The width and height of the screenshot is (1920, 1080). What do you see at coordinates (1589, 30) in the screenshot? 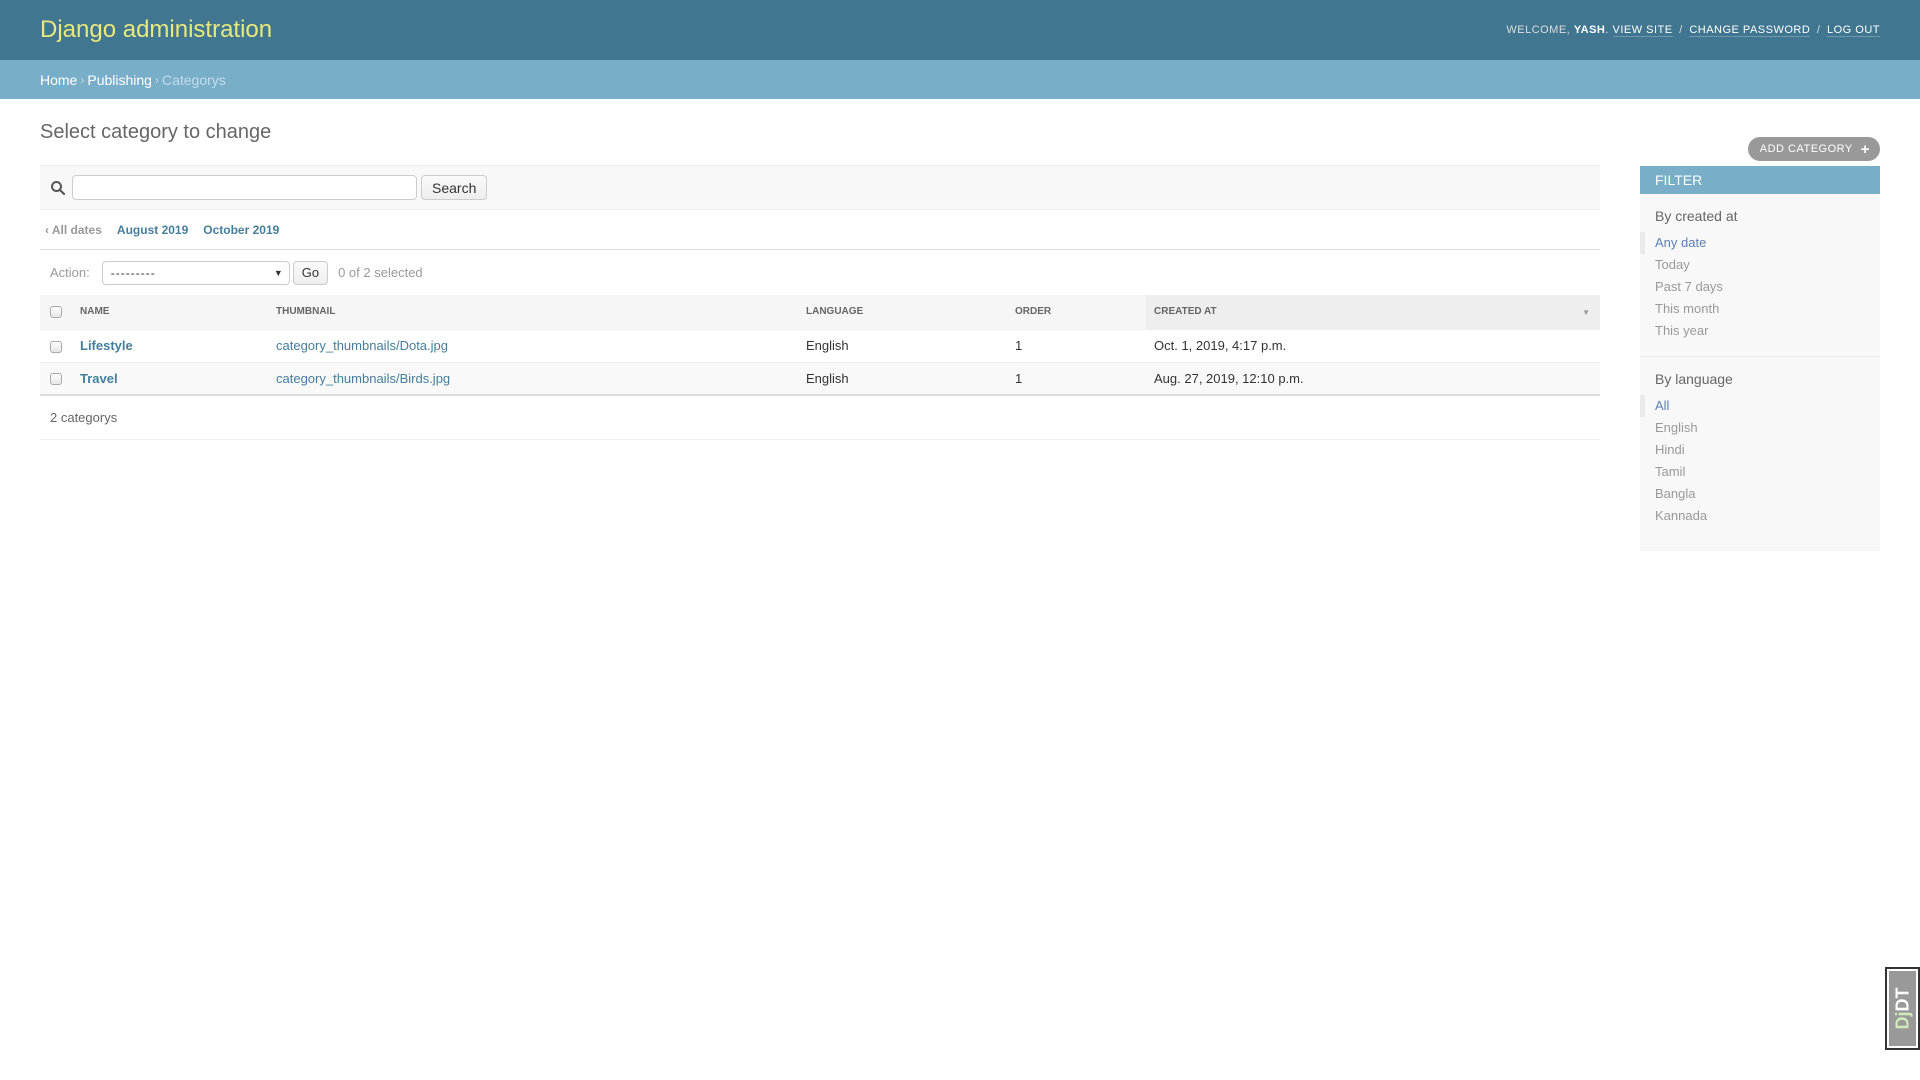
I see `username: Yash` at bounding box center [1589, 30].